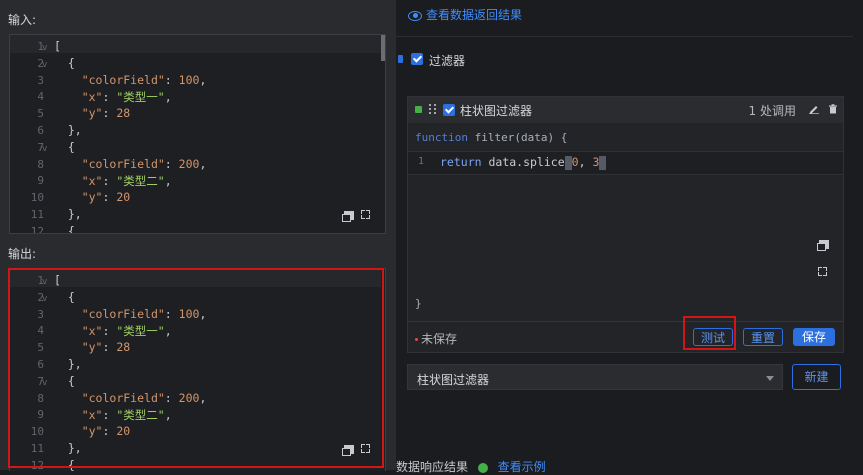  I want to click on input-scrollbar, so click(383, 48).